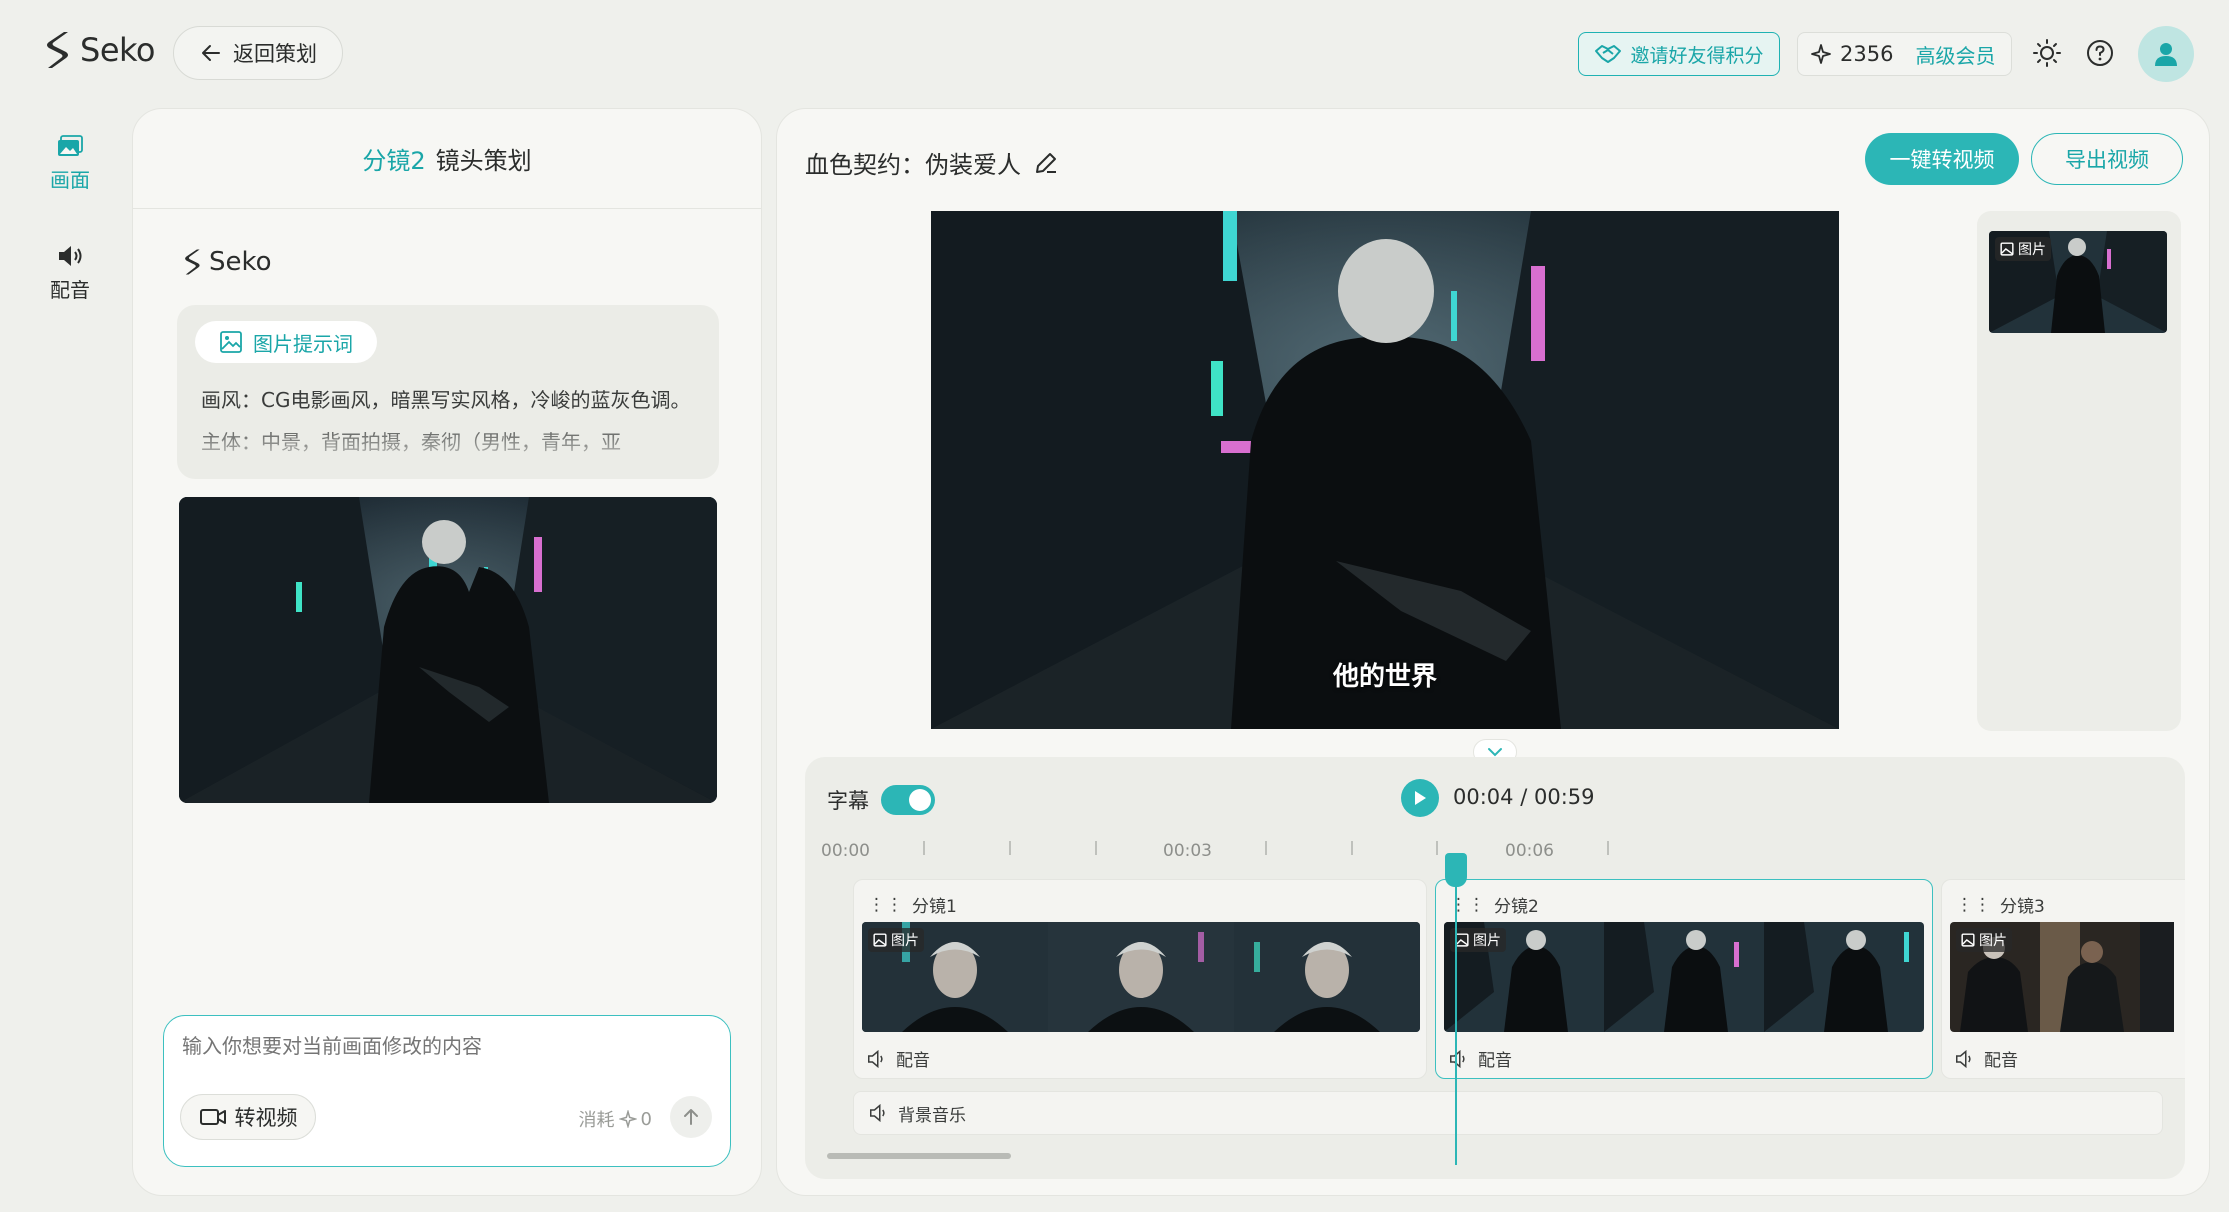  I want to click on convert-to-video-button: 转视频, so click(248, 1117).